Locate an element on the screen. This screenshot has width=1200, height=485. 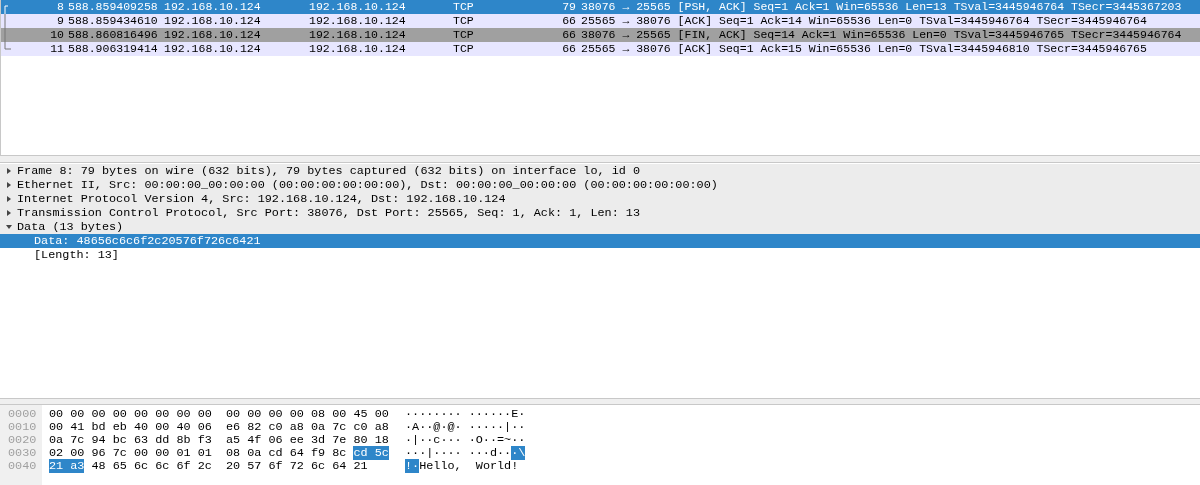
tree-item-label: Ethernet II, Src: 00:00:00_00:00:00 (00:00:00:00:00:00), Dst: 00:00:00_00:00:00 (00:00:00:00:00:00) is located at coordinates (367, 185).